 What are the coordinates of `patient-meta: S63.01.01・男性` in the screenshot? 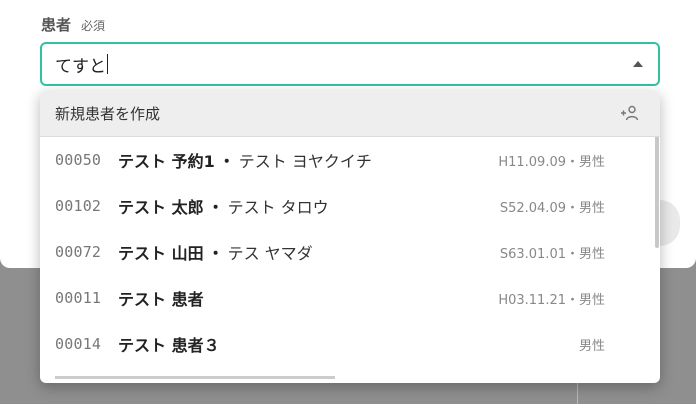 It's located at (552, 254).